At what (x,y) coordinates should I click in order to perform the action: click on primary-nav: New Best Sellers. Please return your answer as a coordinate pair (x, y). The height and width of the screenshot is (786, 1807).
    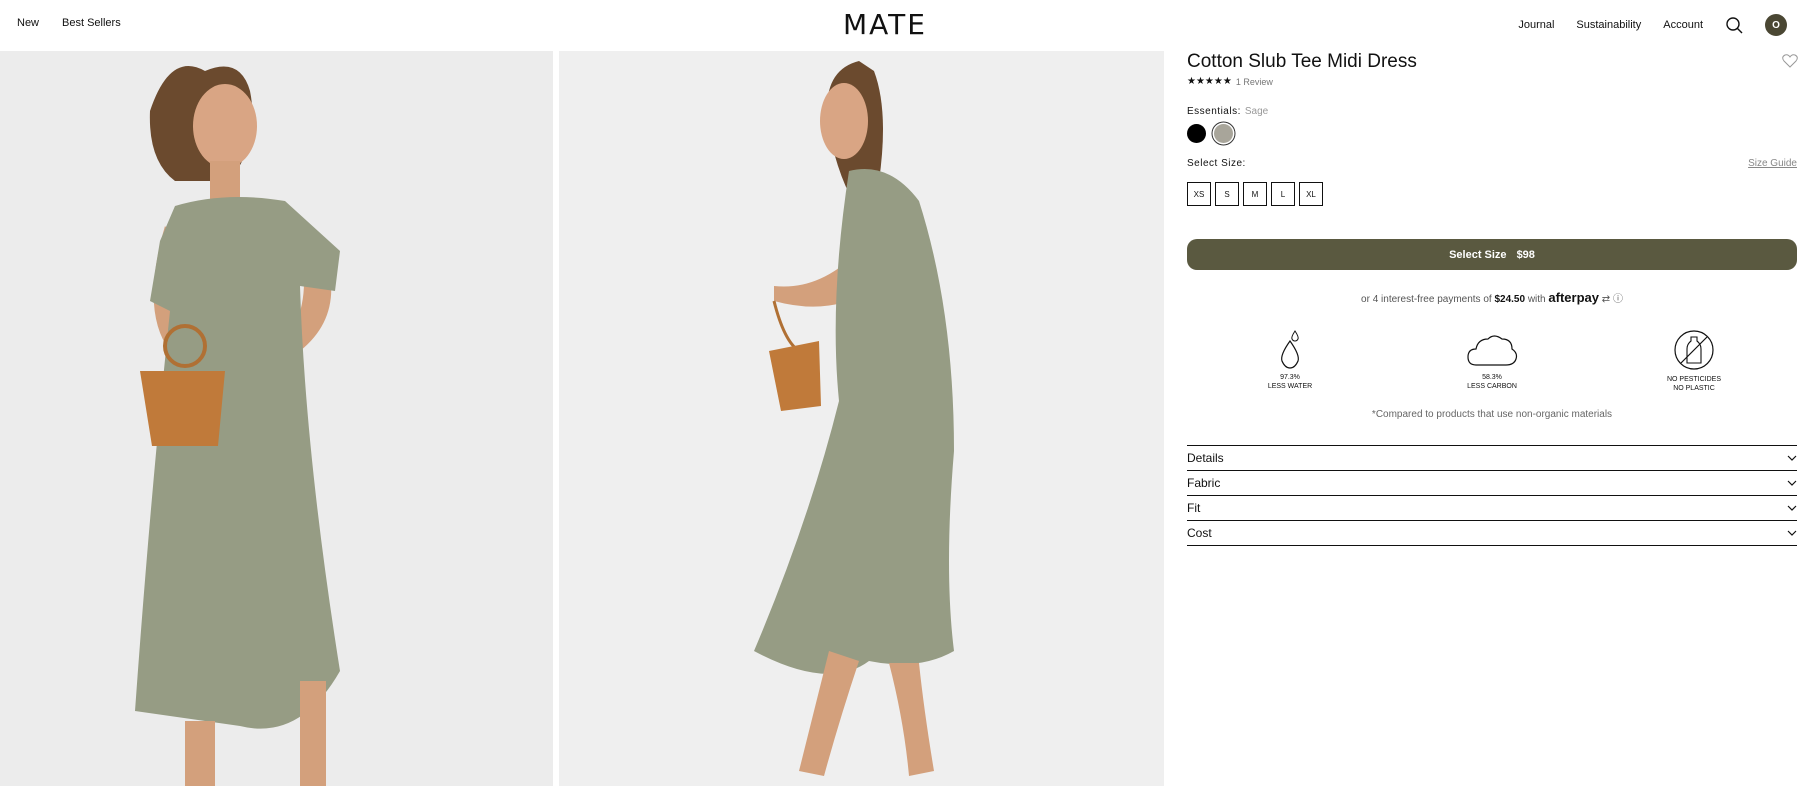
    Looking at the image, I should click on (69, 23).